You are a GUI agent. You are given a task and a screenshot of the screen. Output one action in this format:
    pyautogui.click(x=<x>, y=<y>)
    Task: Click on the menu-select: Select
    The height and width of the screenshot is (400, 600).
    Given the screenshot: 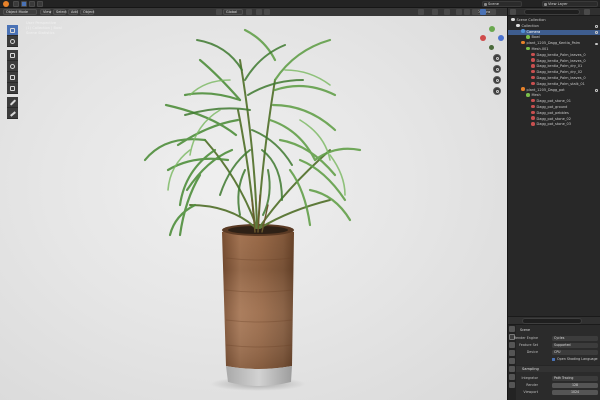 What is the action you would take?
    pyautogui.click(x=60, y=12)
    